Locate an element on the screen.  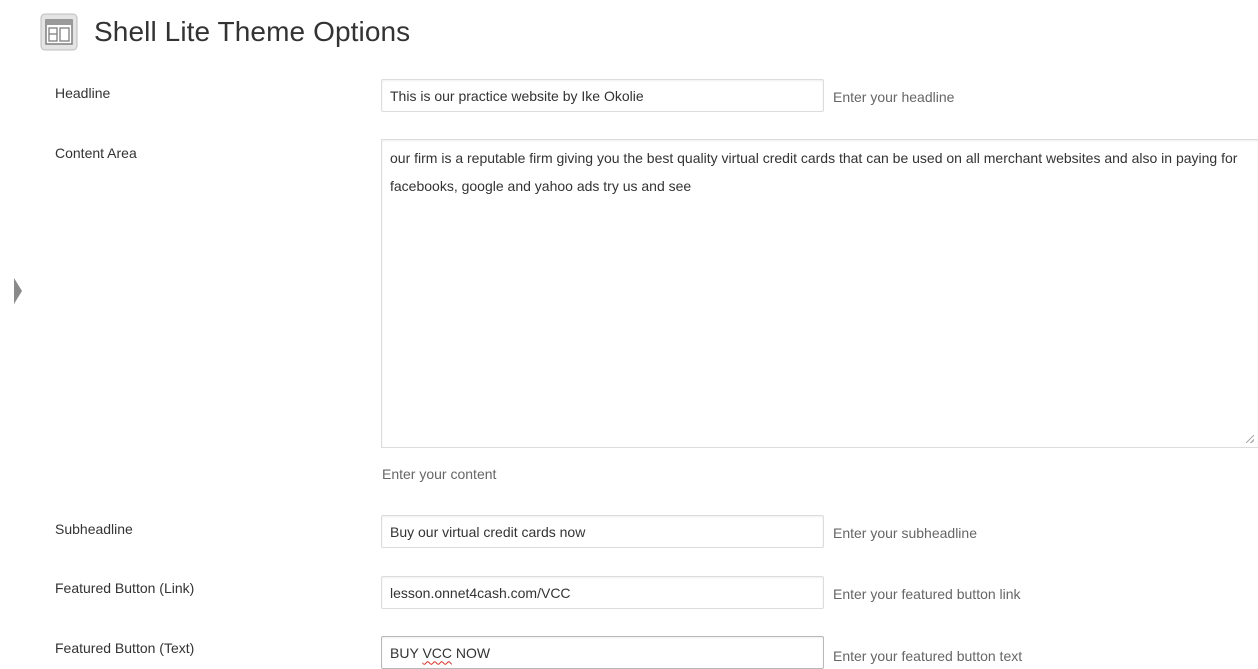
resize-handle-icon is located at coordinates (1250, 439).